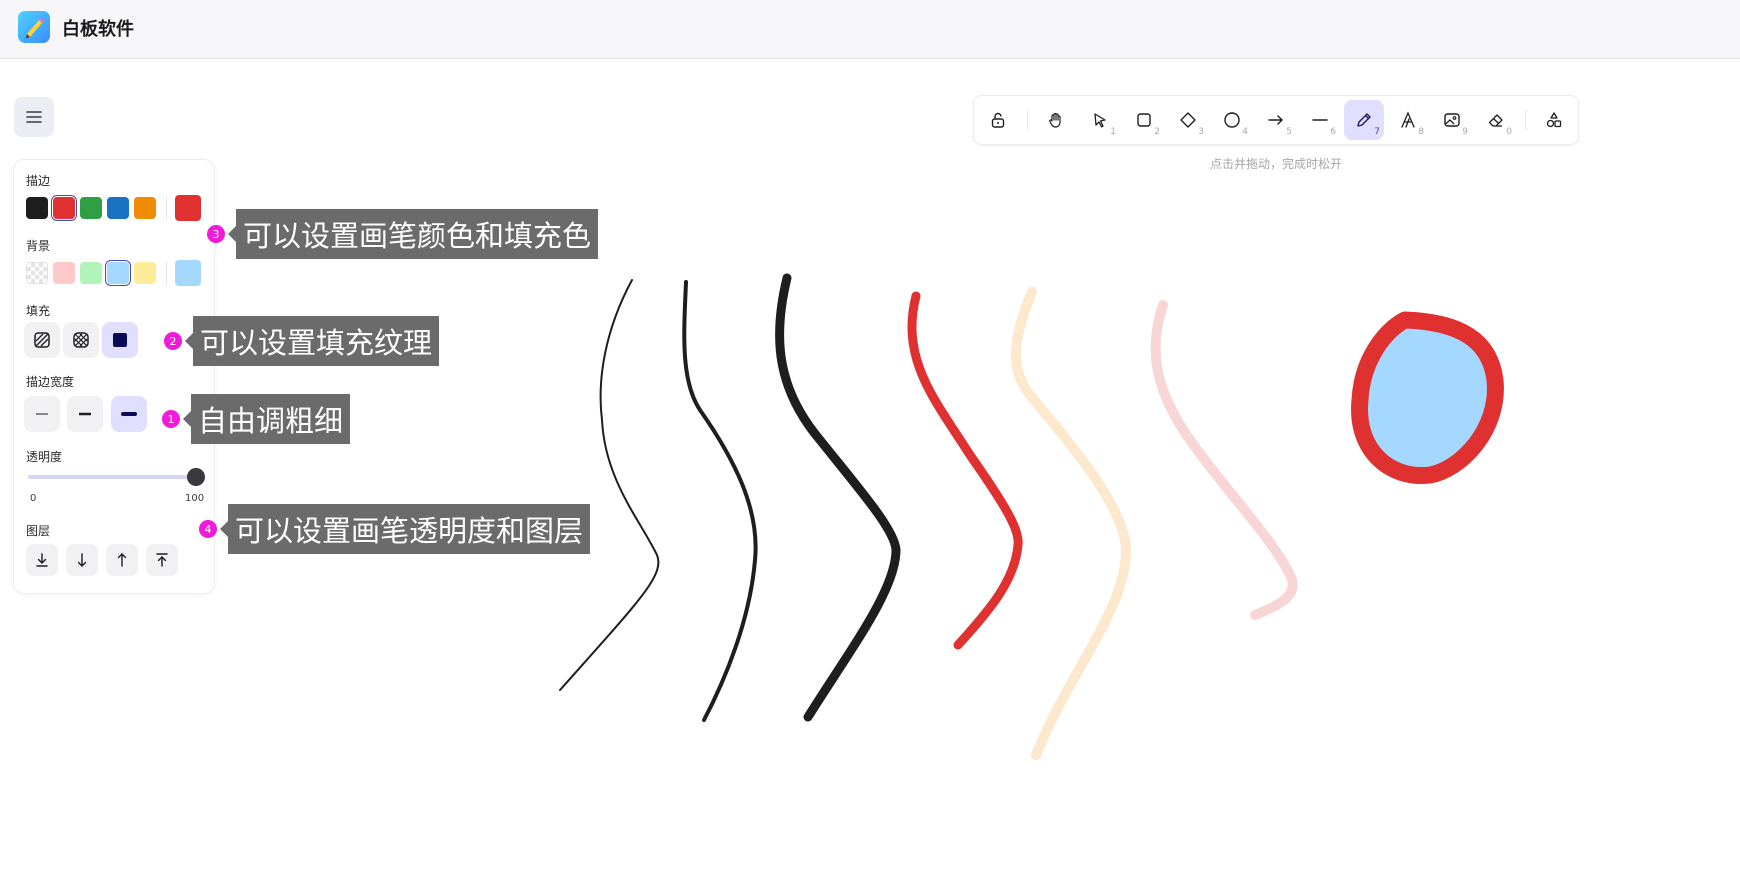 The image size is (1740, 889). I want to click on tool-ellipse: 4, so click(1232, 120).